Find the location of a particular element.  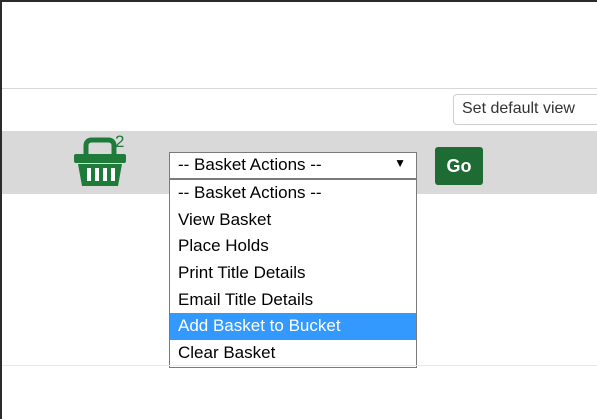

dropdown-option-placeholder: -- Basket Actions -- is located at coordinates (293, 193).